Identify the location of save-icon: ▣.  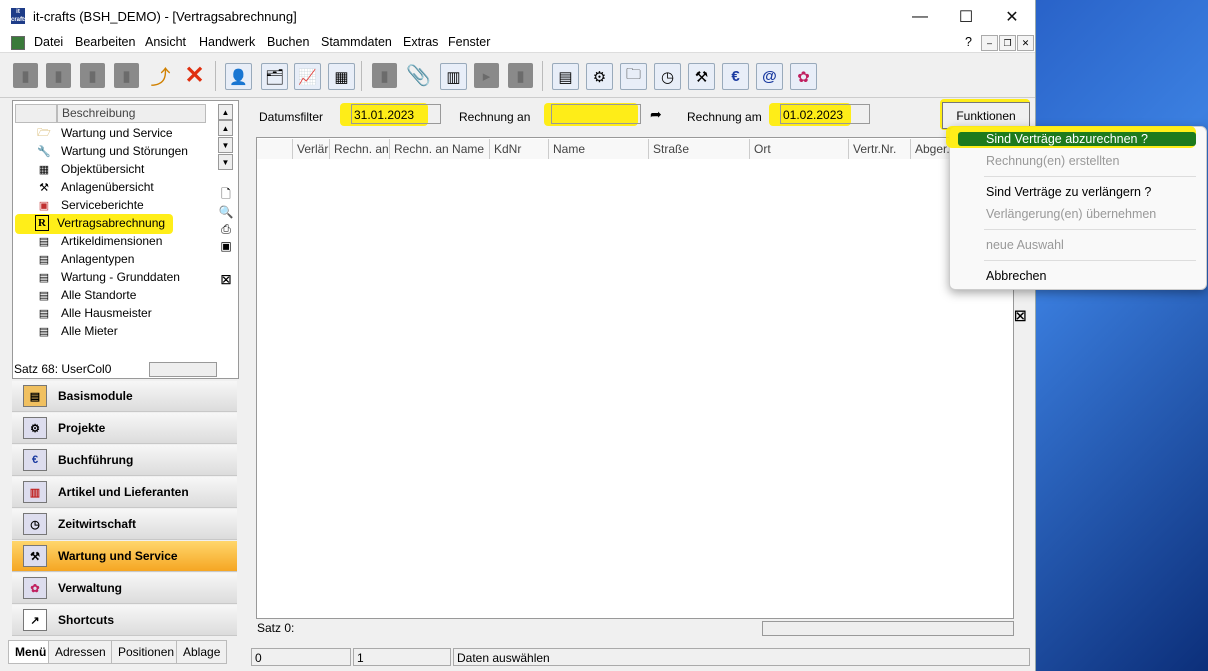
(226, 246).